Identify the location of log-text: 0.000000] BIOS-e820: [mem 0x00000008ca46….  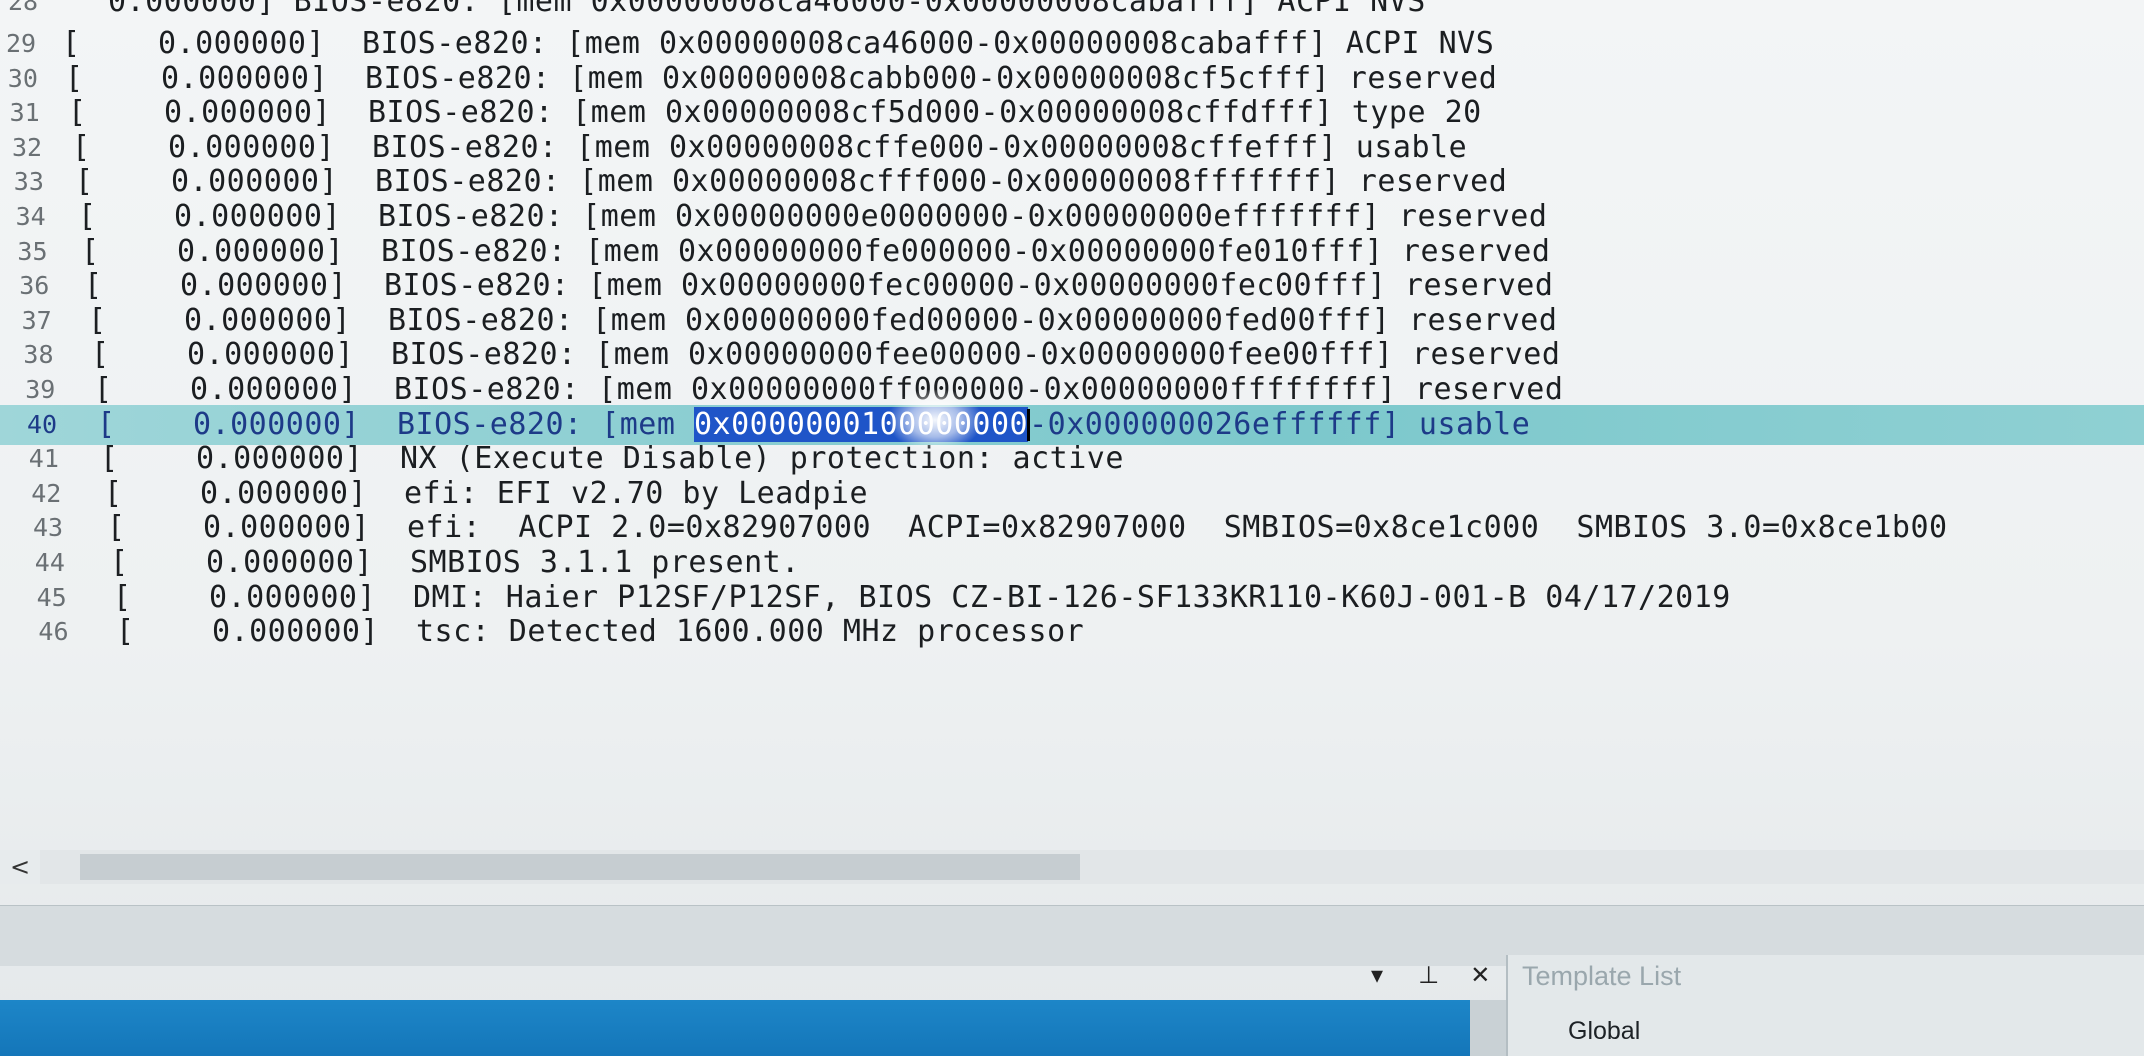
(767, 9).